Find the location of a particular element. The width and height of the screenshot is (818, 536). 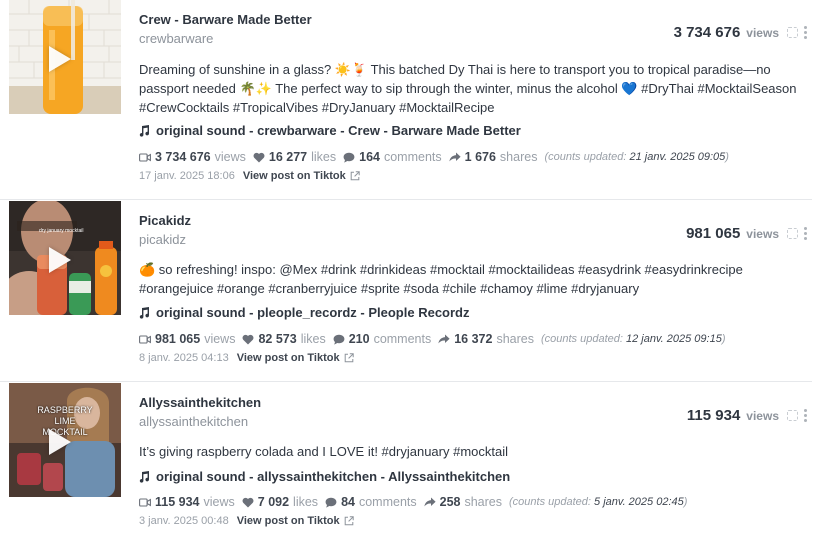

views-value: 981 065 is located at coordinates (178, 339).